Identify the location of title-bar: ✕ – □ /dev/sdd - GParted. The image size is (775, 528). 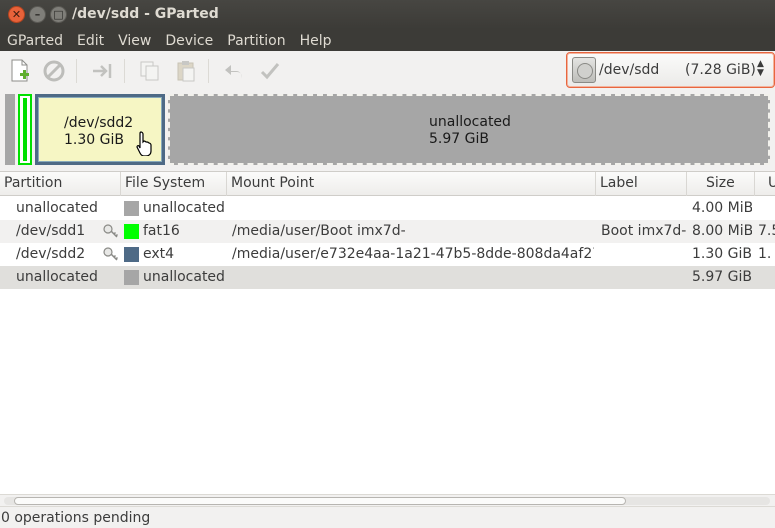
(387, 14).